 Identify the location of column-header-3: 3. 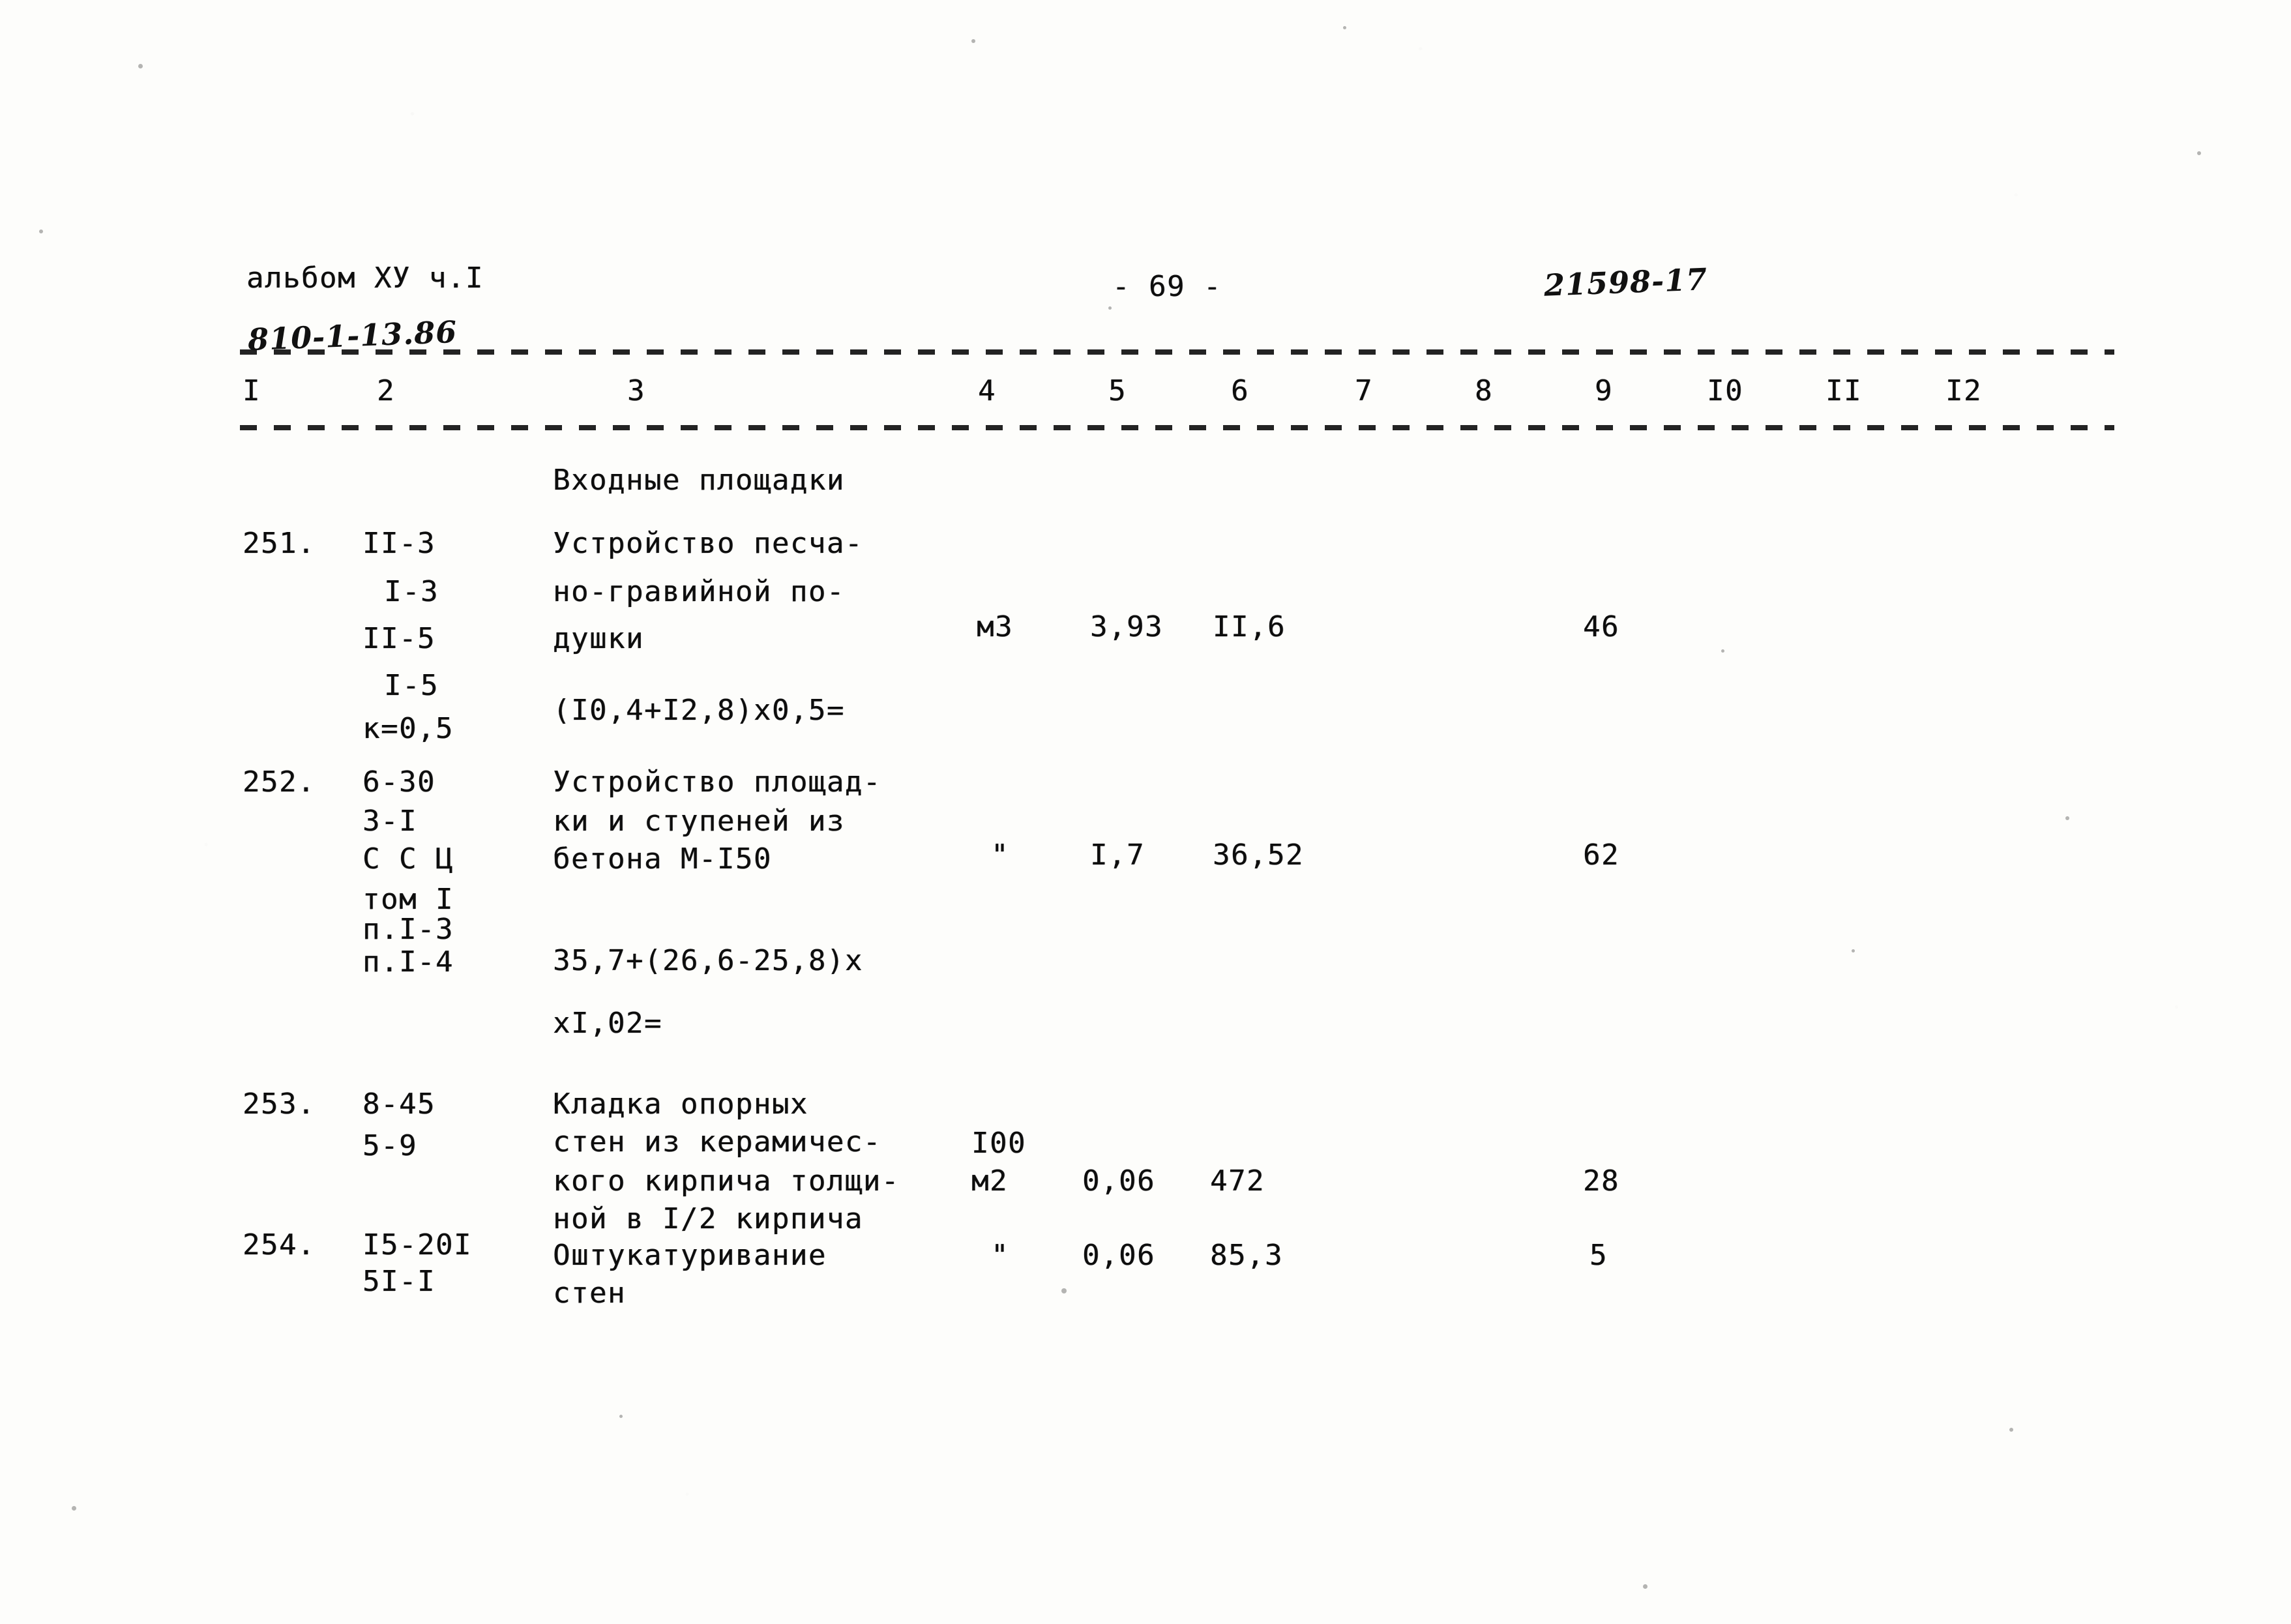
(636, 391).